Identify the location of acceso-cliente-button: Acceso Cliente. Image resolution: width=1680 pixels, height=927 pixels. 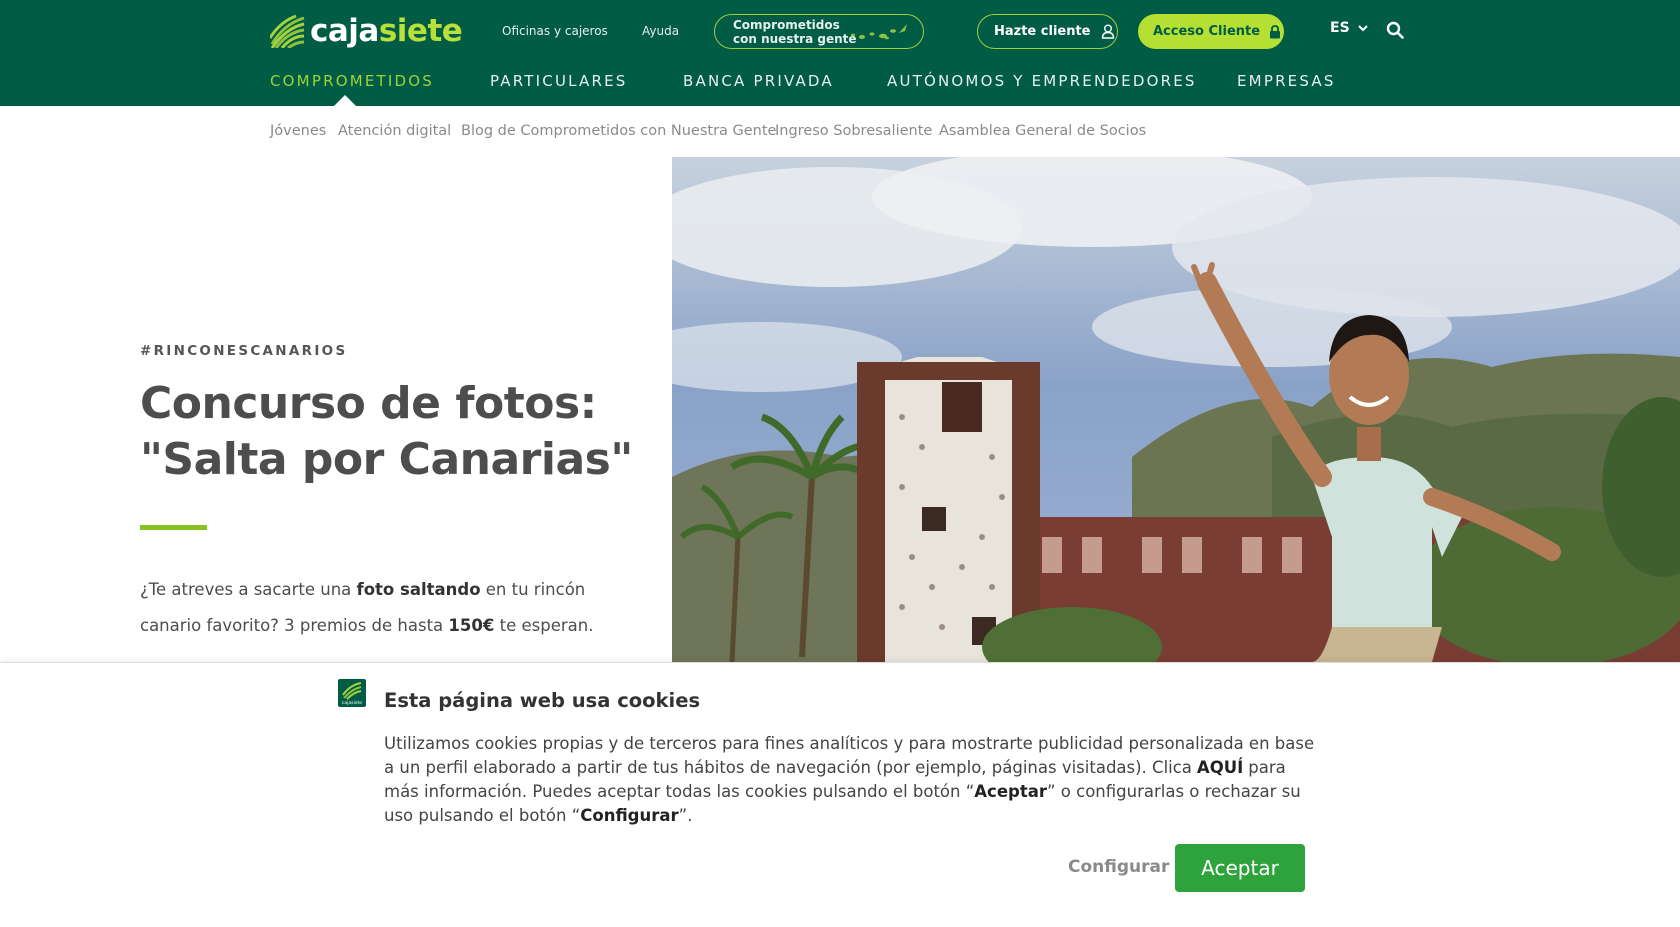
(1211, 31).